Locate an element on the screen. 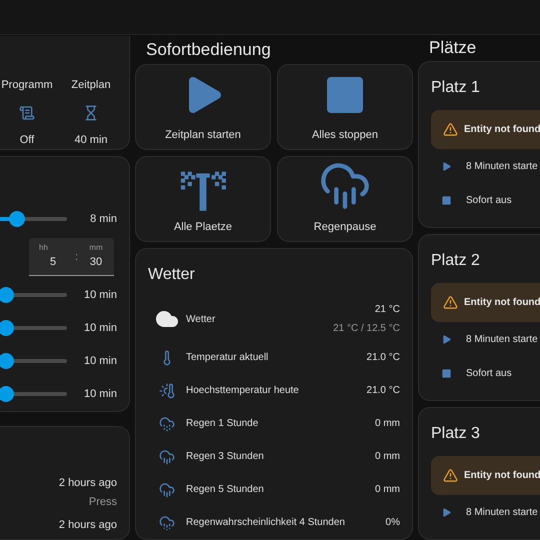 Image resolution: width=540 pixels, height=540 pixels. weather-value: 0% is located at coordinates (393, 523).